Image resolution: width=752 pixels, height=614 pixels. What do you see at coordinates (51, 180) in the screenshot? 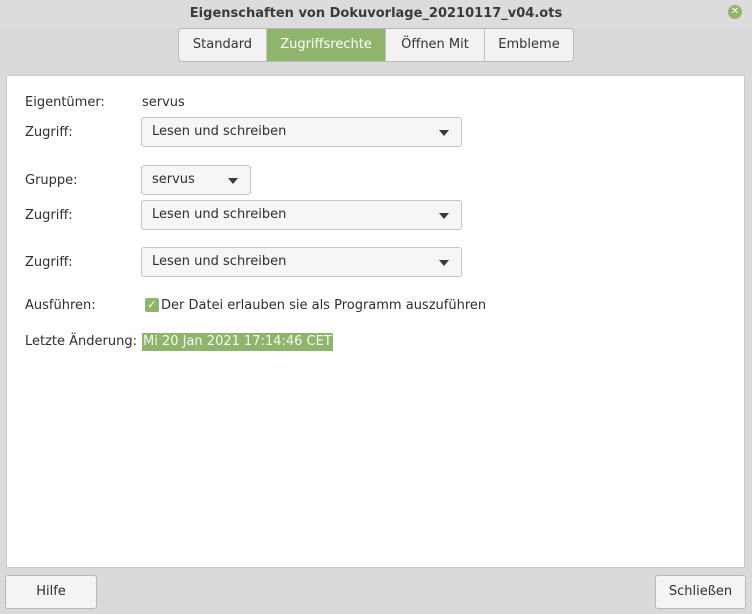
I see `group-label: Gruppe:` at bounding box center [51, 180].